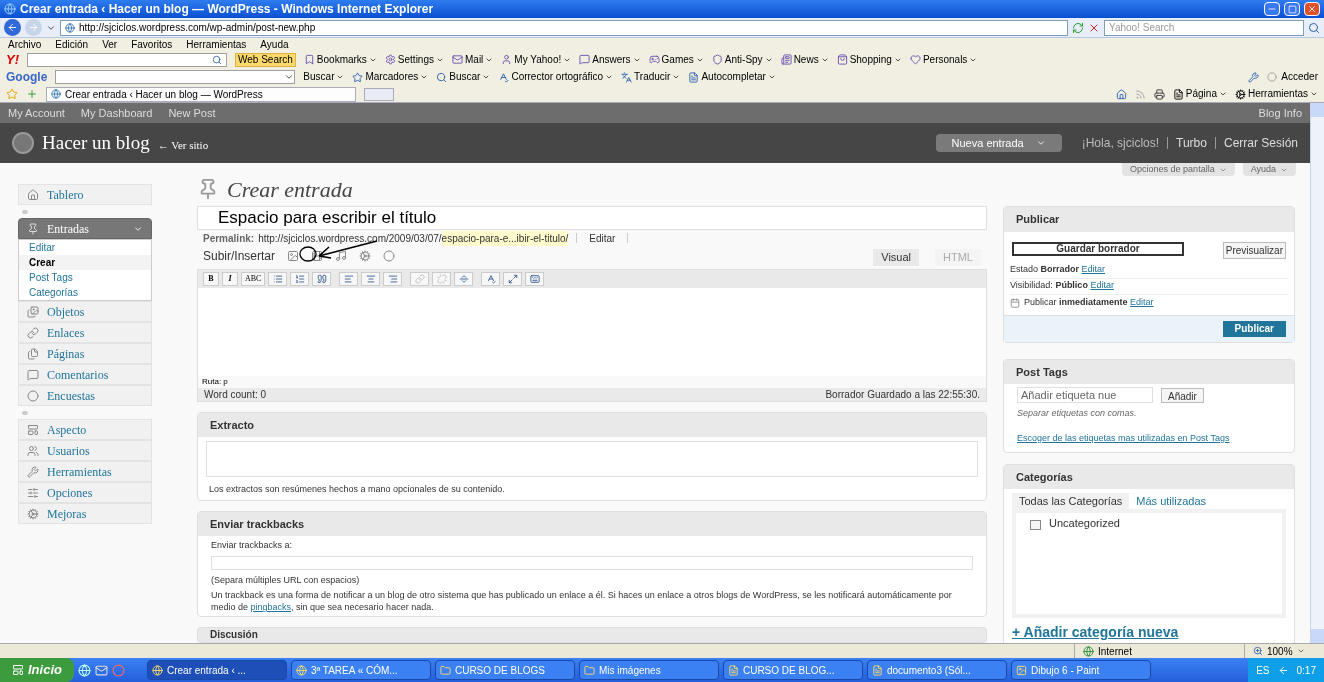  Describe the element at coordinates (648, 670) in the screenshot. I see `taskbar-button: Mis imágenes` at that location.